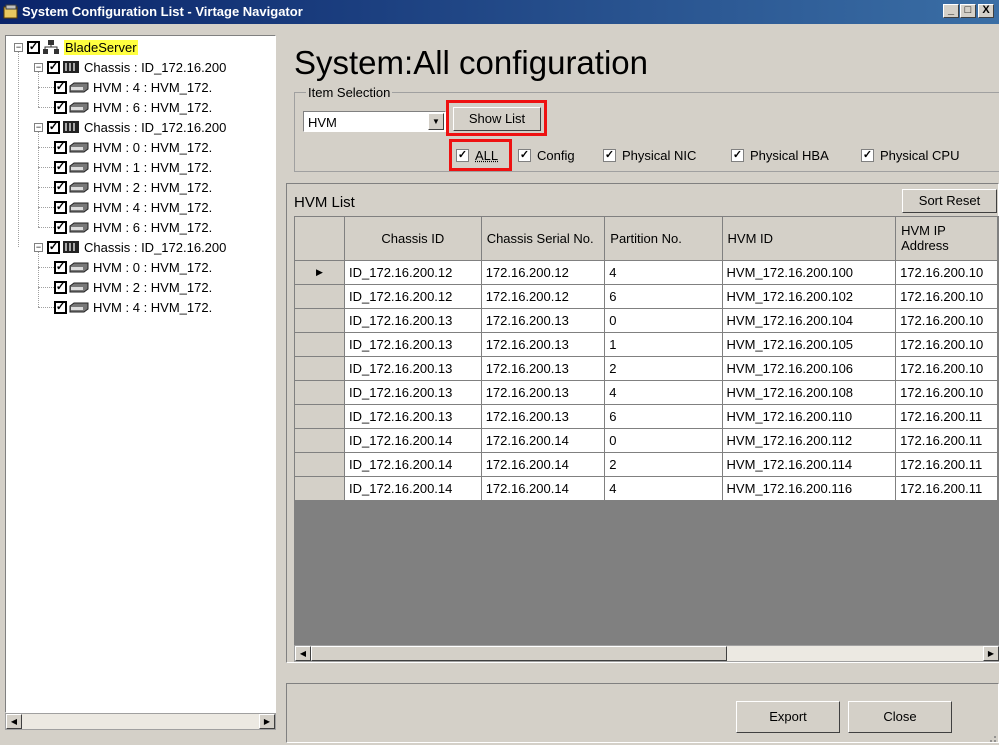 This screenshot has width=999, height=745. Describe the element at coordinates (809, 368) in the screenshot. I see `table-cell: HVM_172.16.200.106` at that location.